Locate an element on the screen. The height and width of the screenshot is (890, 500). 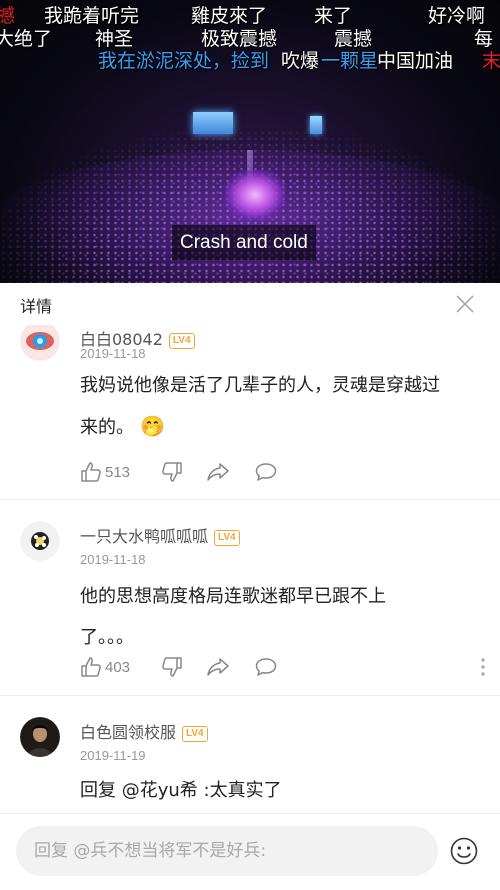
danmaku-comment: 一颗星 is located at coordinates (350, 61).